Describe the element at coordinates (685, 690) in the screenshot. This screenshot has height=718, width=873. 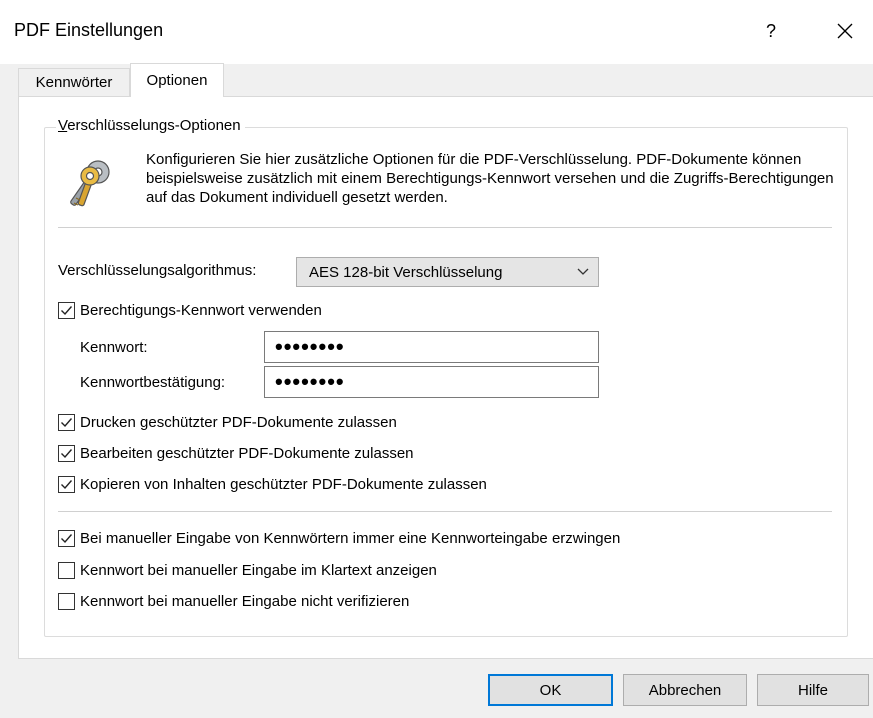
I see `cancel-button: Abbrechen` at that location.